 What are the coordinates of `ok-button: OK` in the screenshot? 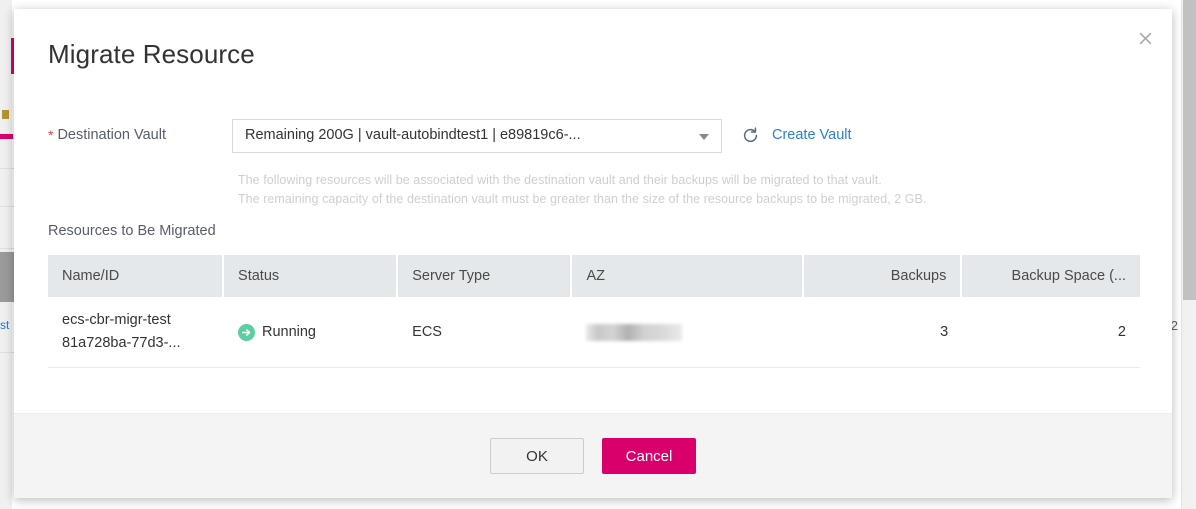 It's located at (537, 456).